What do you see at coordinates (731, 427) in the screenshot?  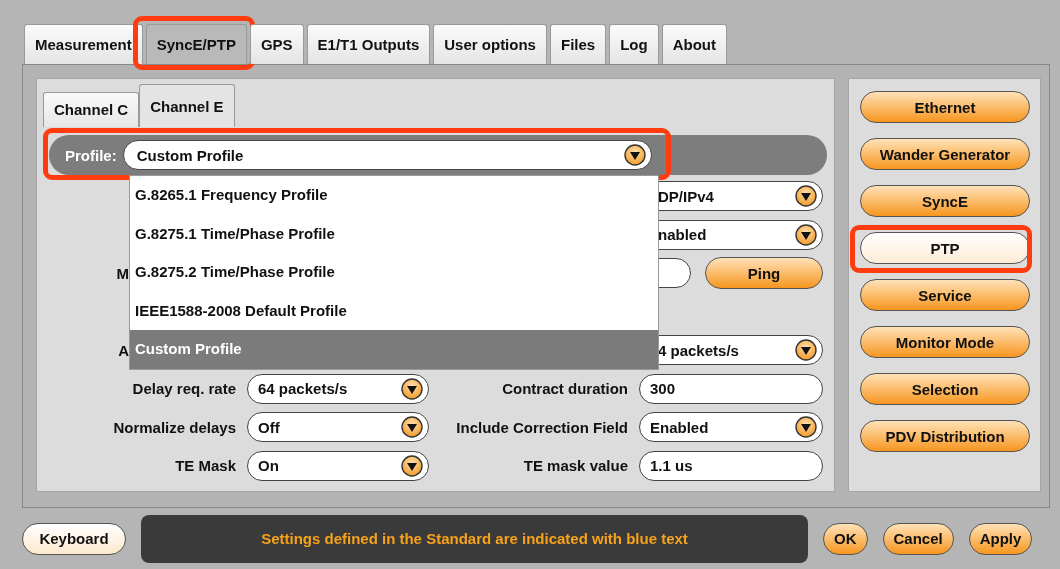 I see `dropdown-field: Enabled` at bounding box center [731, 427].